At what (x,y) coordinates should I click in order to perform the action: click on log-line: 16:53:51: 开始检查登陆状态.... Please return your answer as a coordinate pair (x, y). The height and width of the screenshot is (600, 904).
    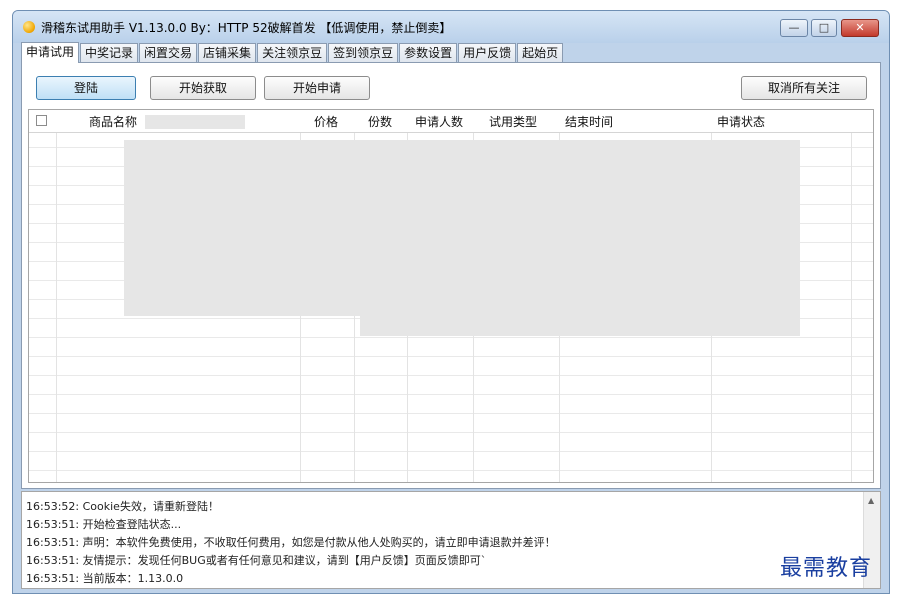
    Looking at the image, I should click on (104, 524).